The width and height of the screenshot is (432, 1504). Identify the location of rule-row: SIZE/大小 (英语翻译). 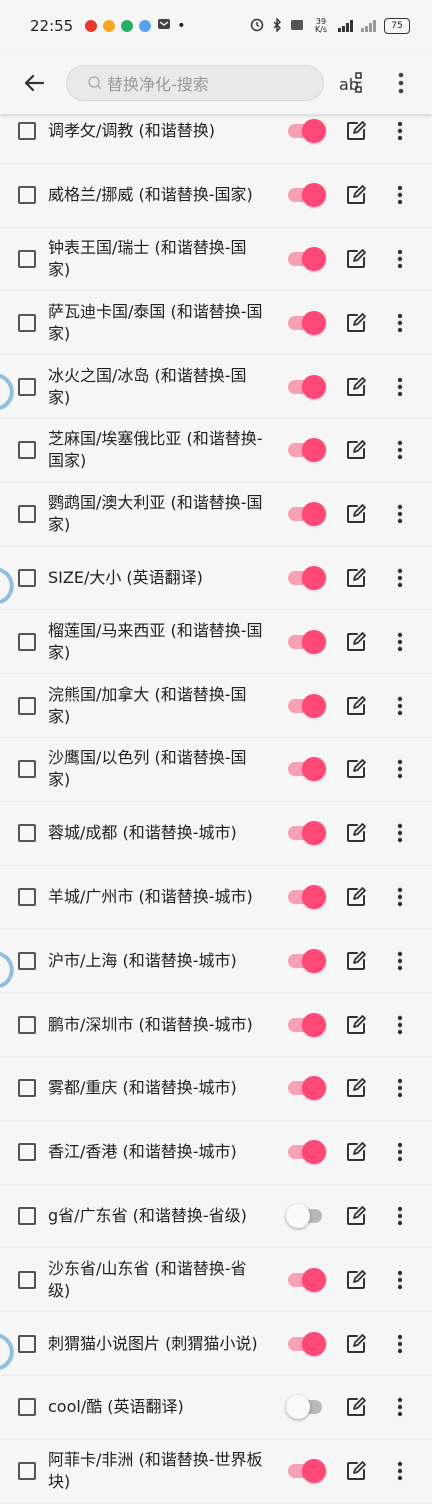
(216, 579).